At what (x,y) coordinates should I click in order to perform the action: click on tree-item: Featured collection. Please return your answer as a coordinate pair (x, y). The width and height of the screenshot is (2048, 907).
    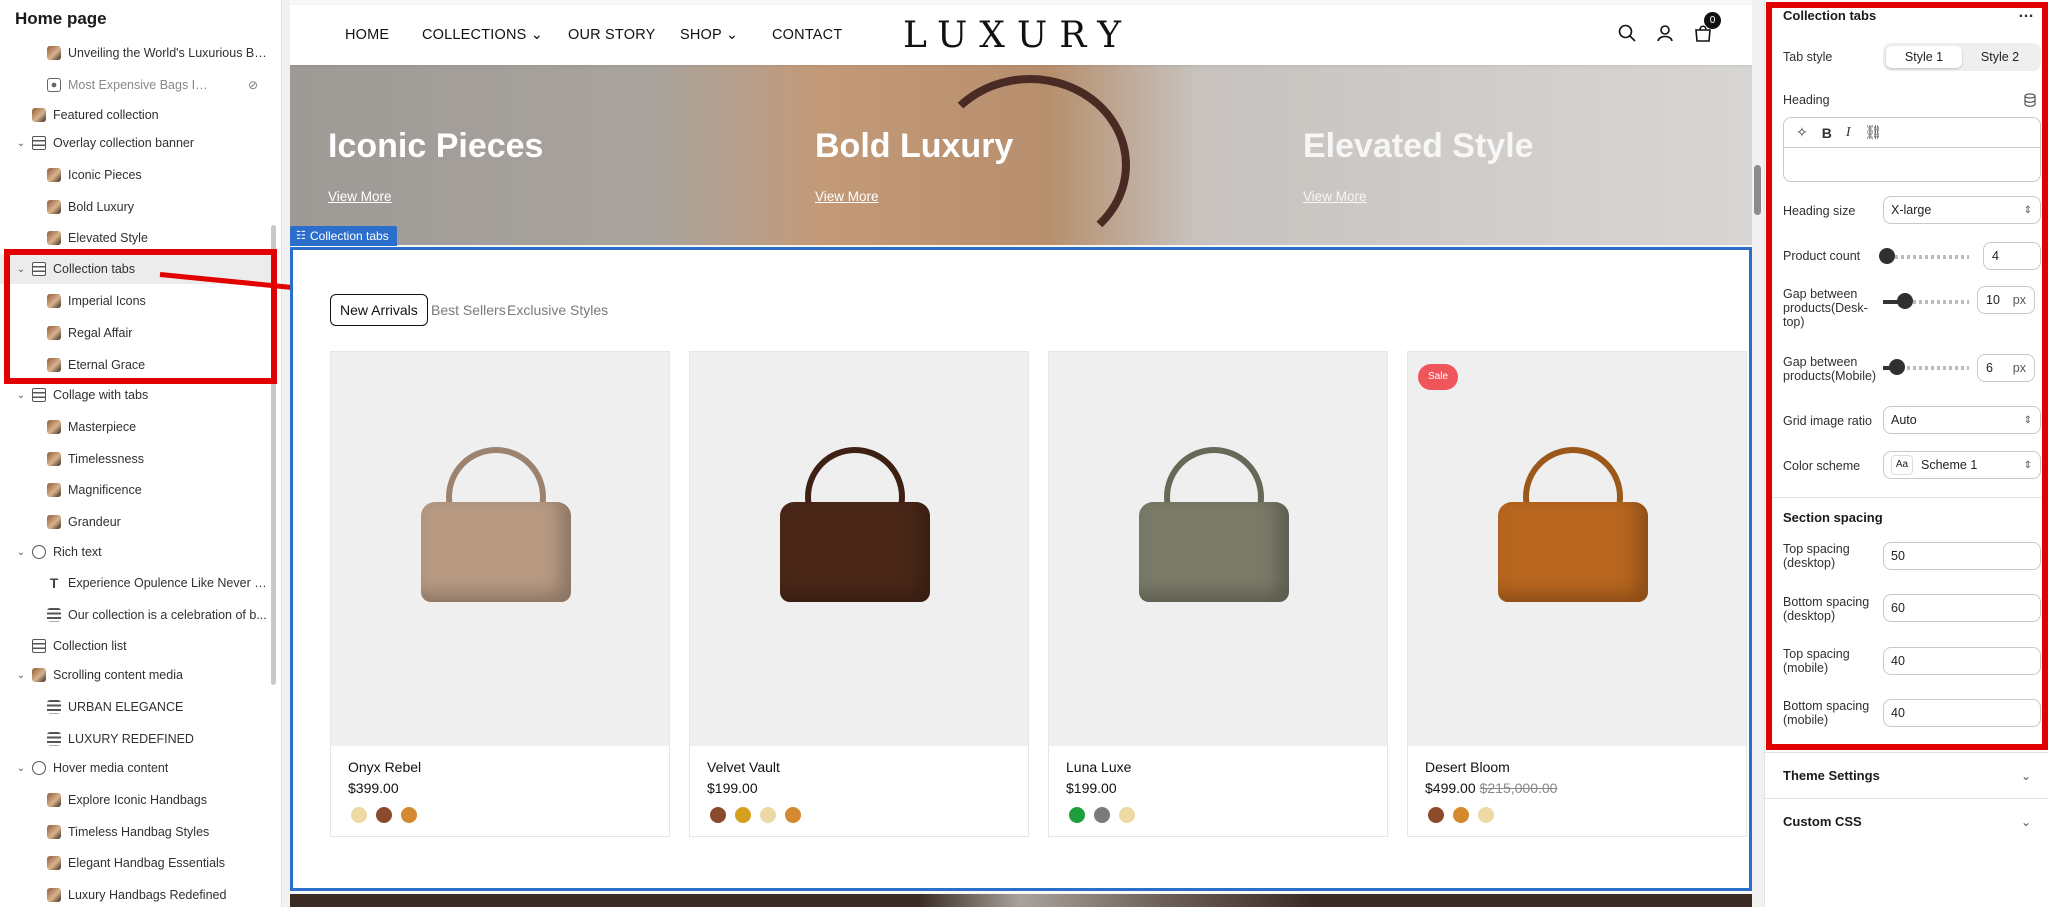
    Looking at the image, I should click on (137, 115).